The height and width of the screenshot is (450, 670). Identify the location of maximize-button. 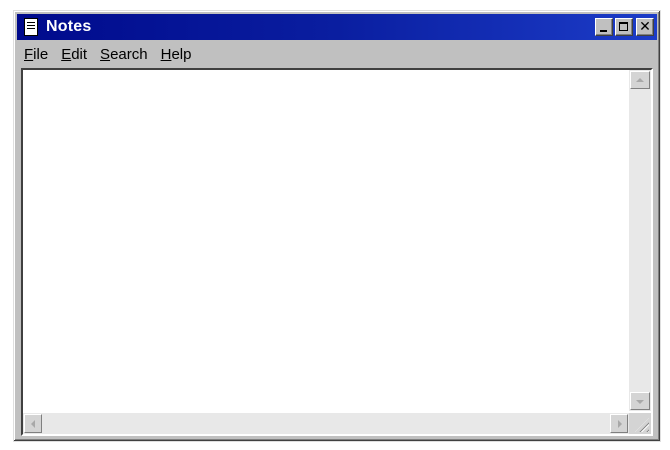
(624, 27).